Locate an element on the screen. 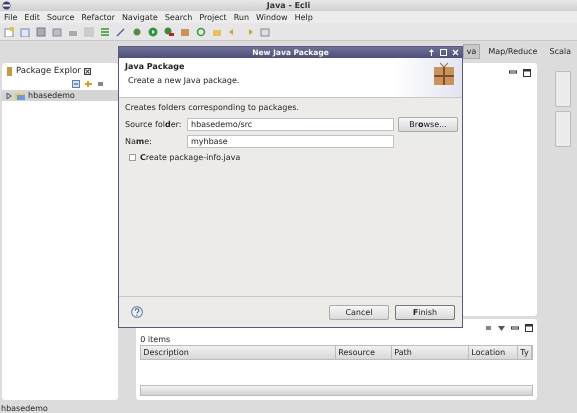  close-icon is located at coordinates (87, 71).